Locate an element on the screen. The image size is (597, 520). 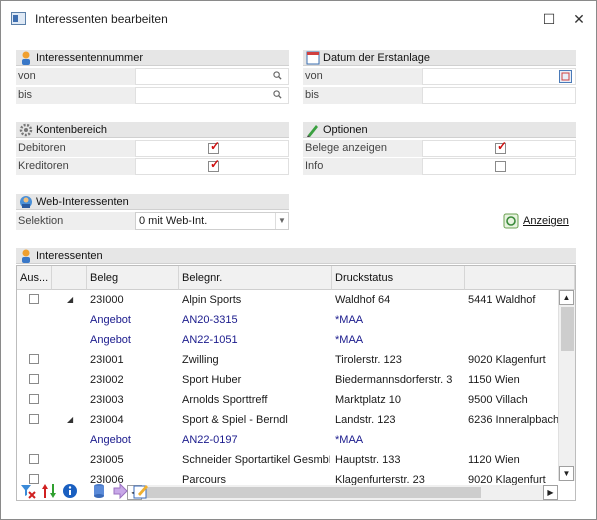
cell-extra: 1120 Wien is located at coordinates (494, 460).